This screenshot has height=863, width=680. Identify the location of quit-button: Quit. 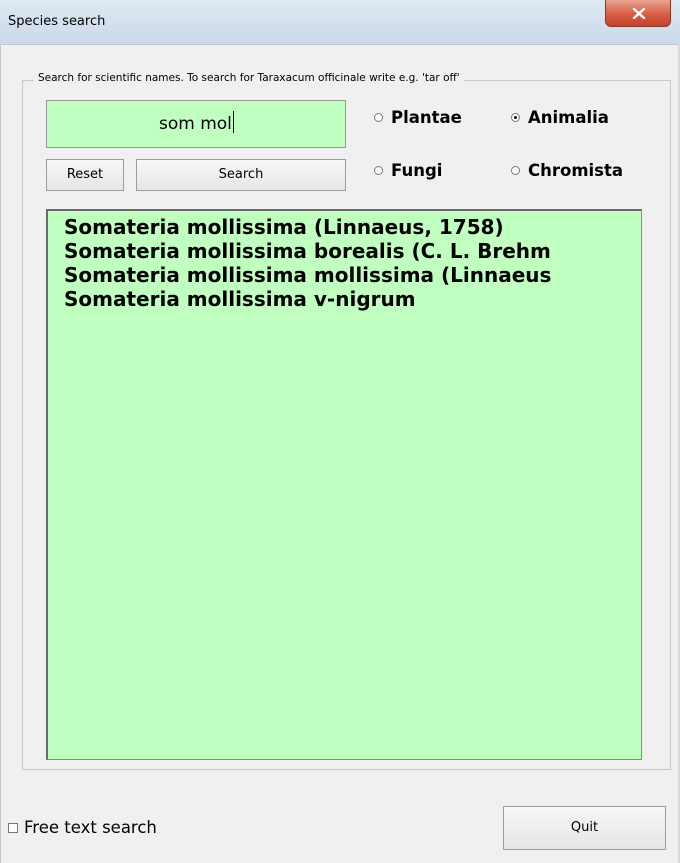
(584, 828).